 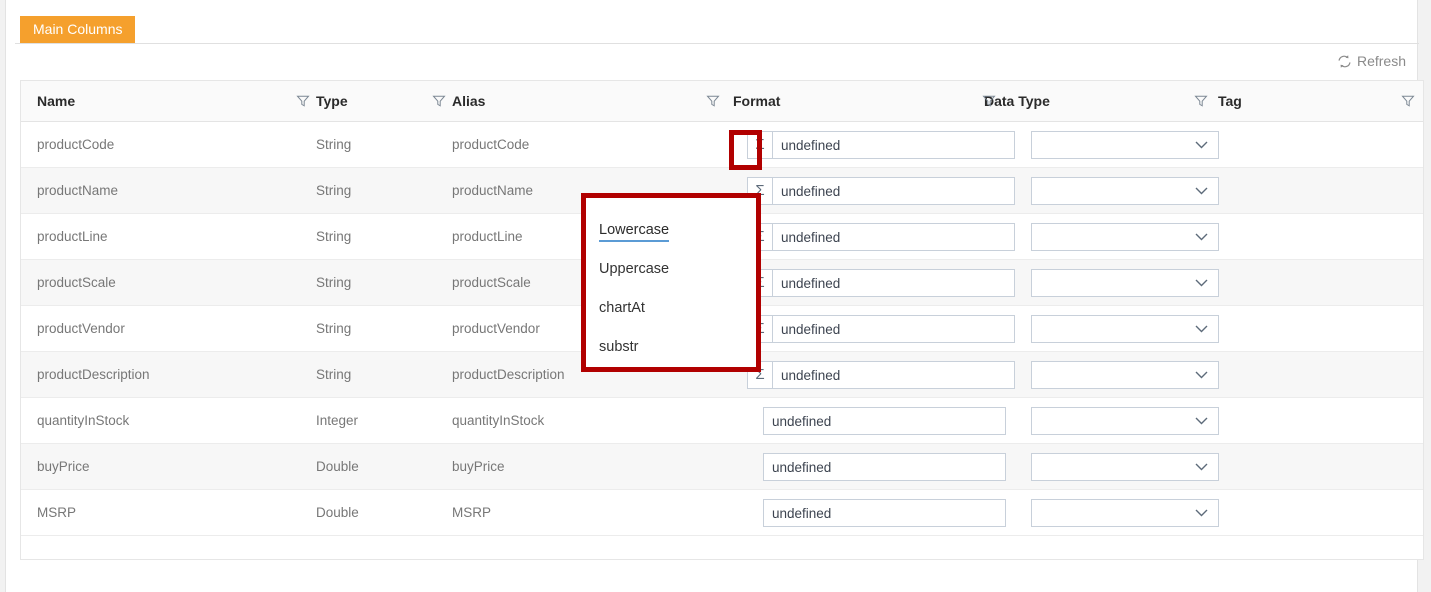 I want to click on filter-icon-data-type, so click(x=1201, y=101).